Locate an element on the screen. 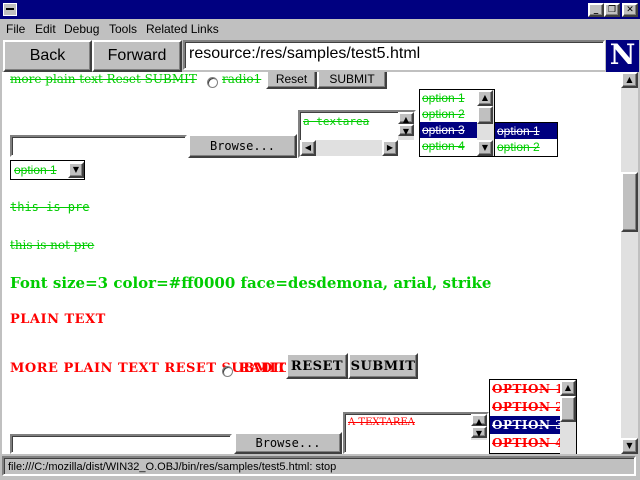 This screenshot has width=640, height=480. green-listbox-2: option 1 option 2 is located at coordinates (526, 139).